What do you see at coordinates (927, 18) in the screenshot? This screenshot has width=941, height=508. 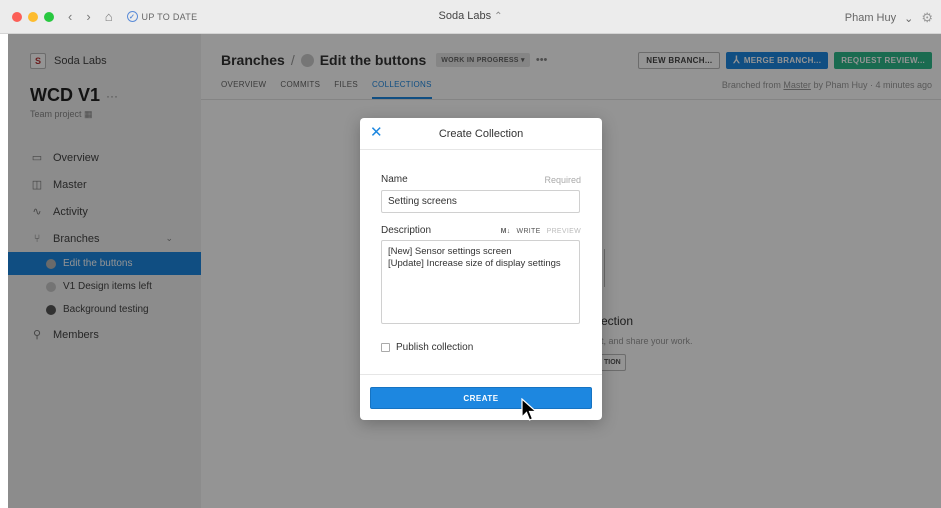 I see `gear-icon: ⚙` at bounding box center [927, 18].